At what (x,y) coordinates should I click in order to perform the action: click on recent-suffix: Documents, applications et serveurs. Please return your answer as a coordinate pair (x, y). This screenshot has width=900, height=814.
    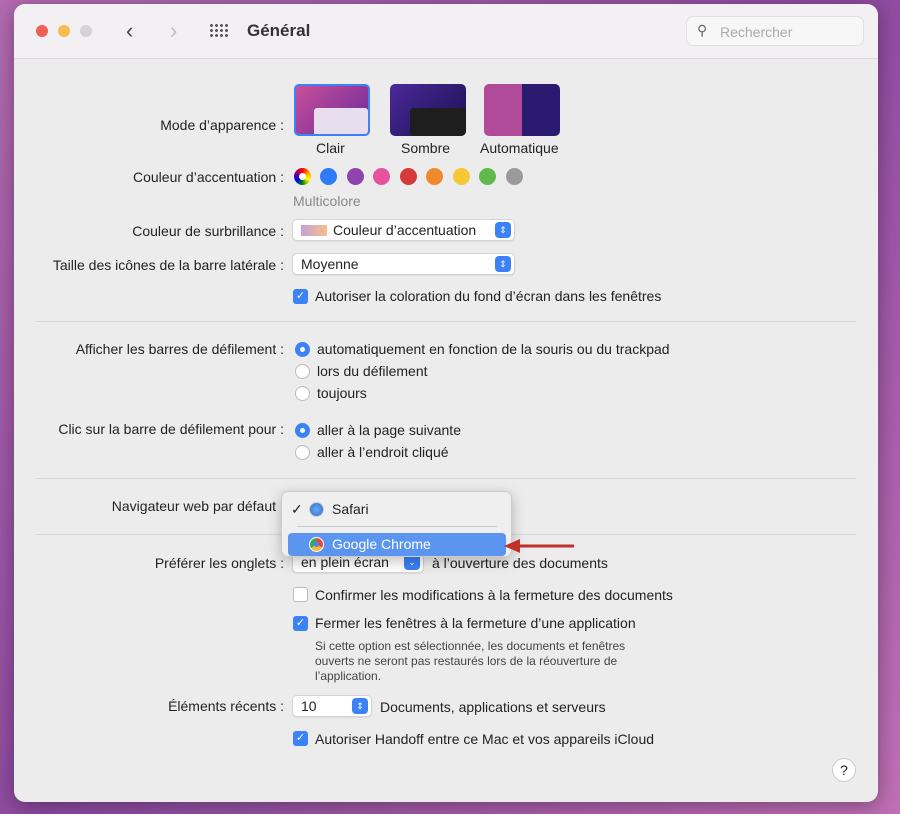
    Looking at the image, I should click on (493, 707).